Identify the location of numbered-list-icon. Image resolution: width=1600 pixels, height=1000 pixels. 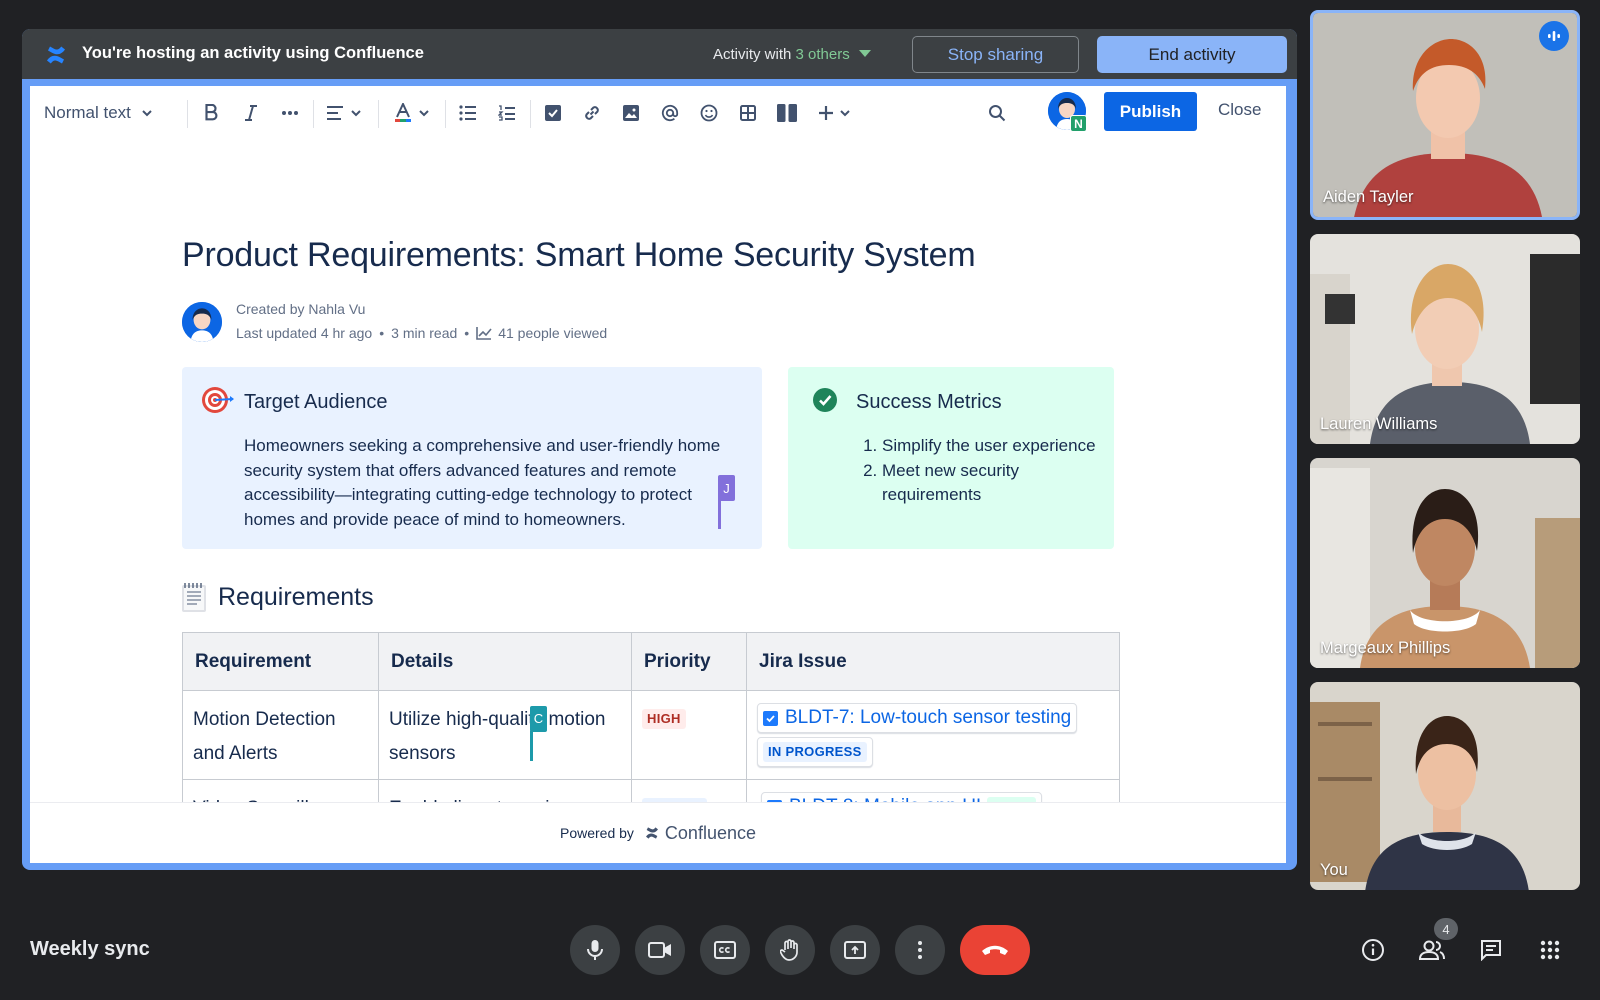
(506, 113).